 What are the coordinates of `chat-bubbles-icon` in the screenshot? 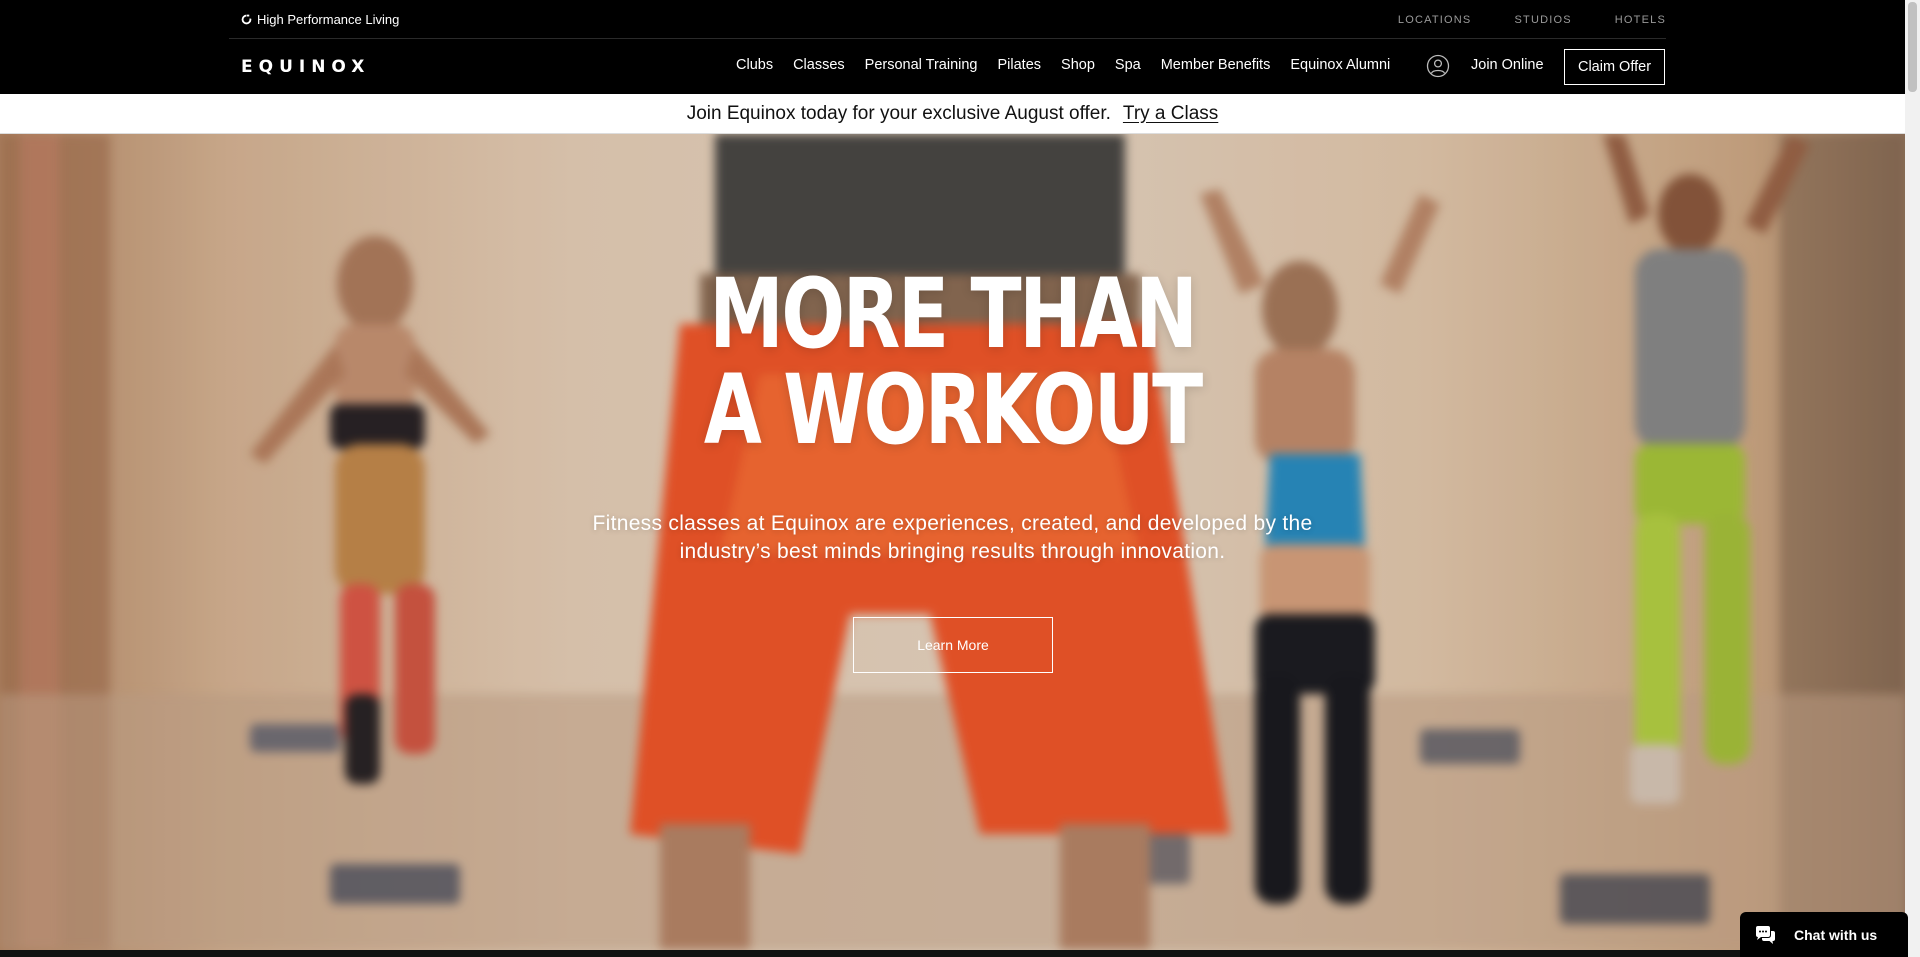 It's located at (1765, 934).